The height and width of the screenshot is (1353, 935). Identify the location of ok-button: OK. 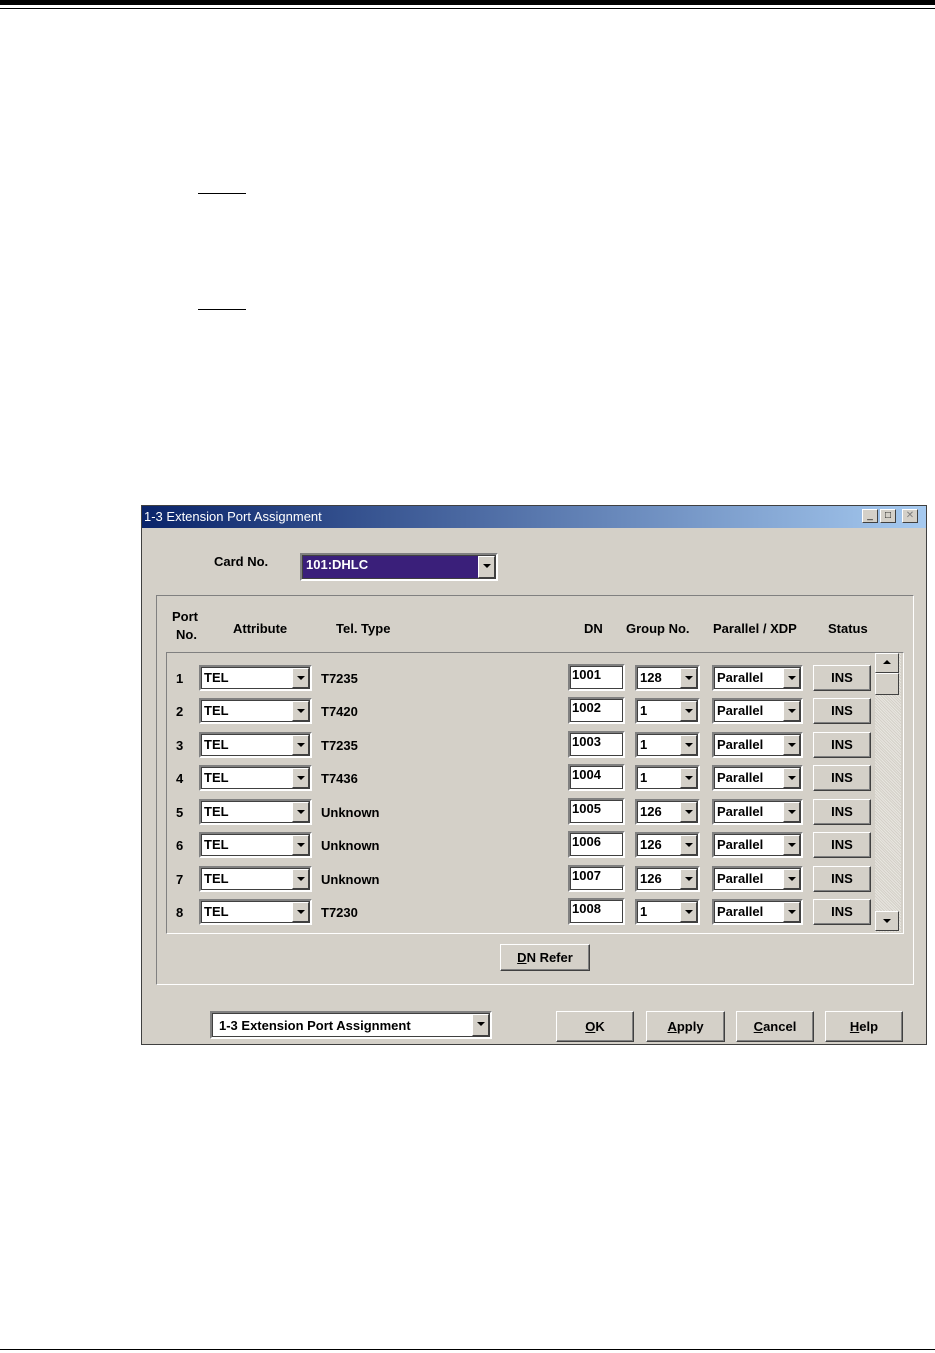
(595, 1026).